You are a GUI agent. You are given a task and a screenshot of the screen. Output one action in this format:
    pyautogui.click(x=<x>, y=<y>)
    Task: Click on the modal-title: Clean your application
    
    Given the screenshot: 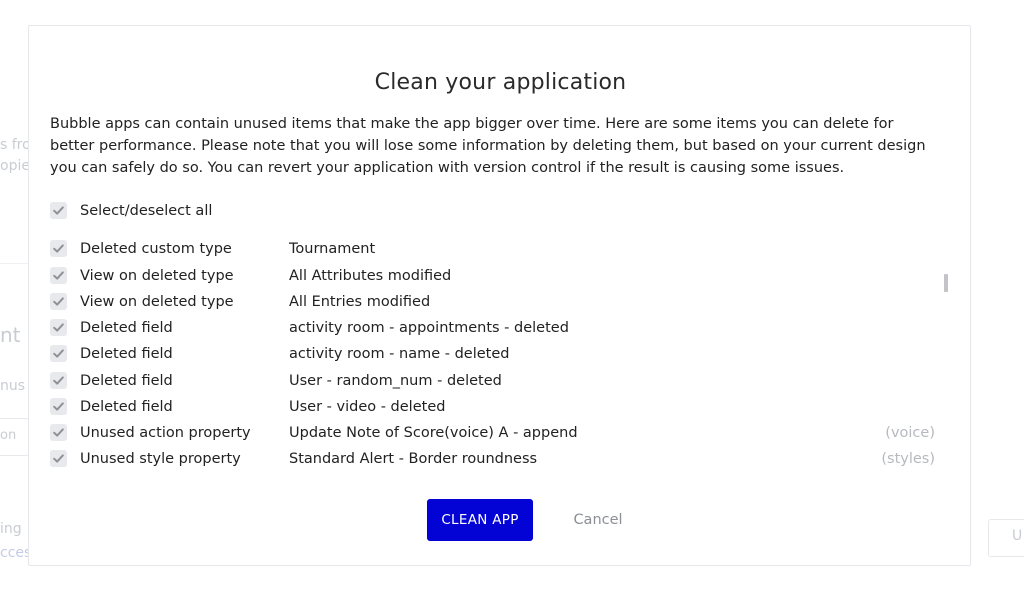 What is the action you would take?
    pyautogui.click(x=500, y=82)
    